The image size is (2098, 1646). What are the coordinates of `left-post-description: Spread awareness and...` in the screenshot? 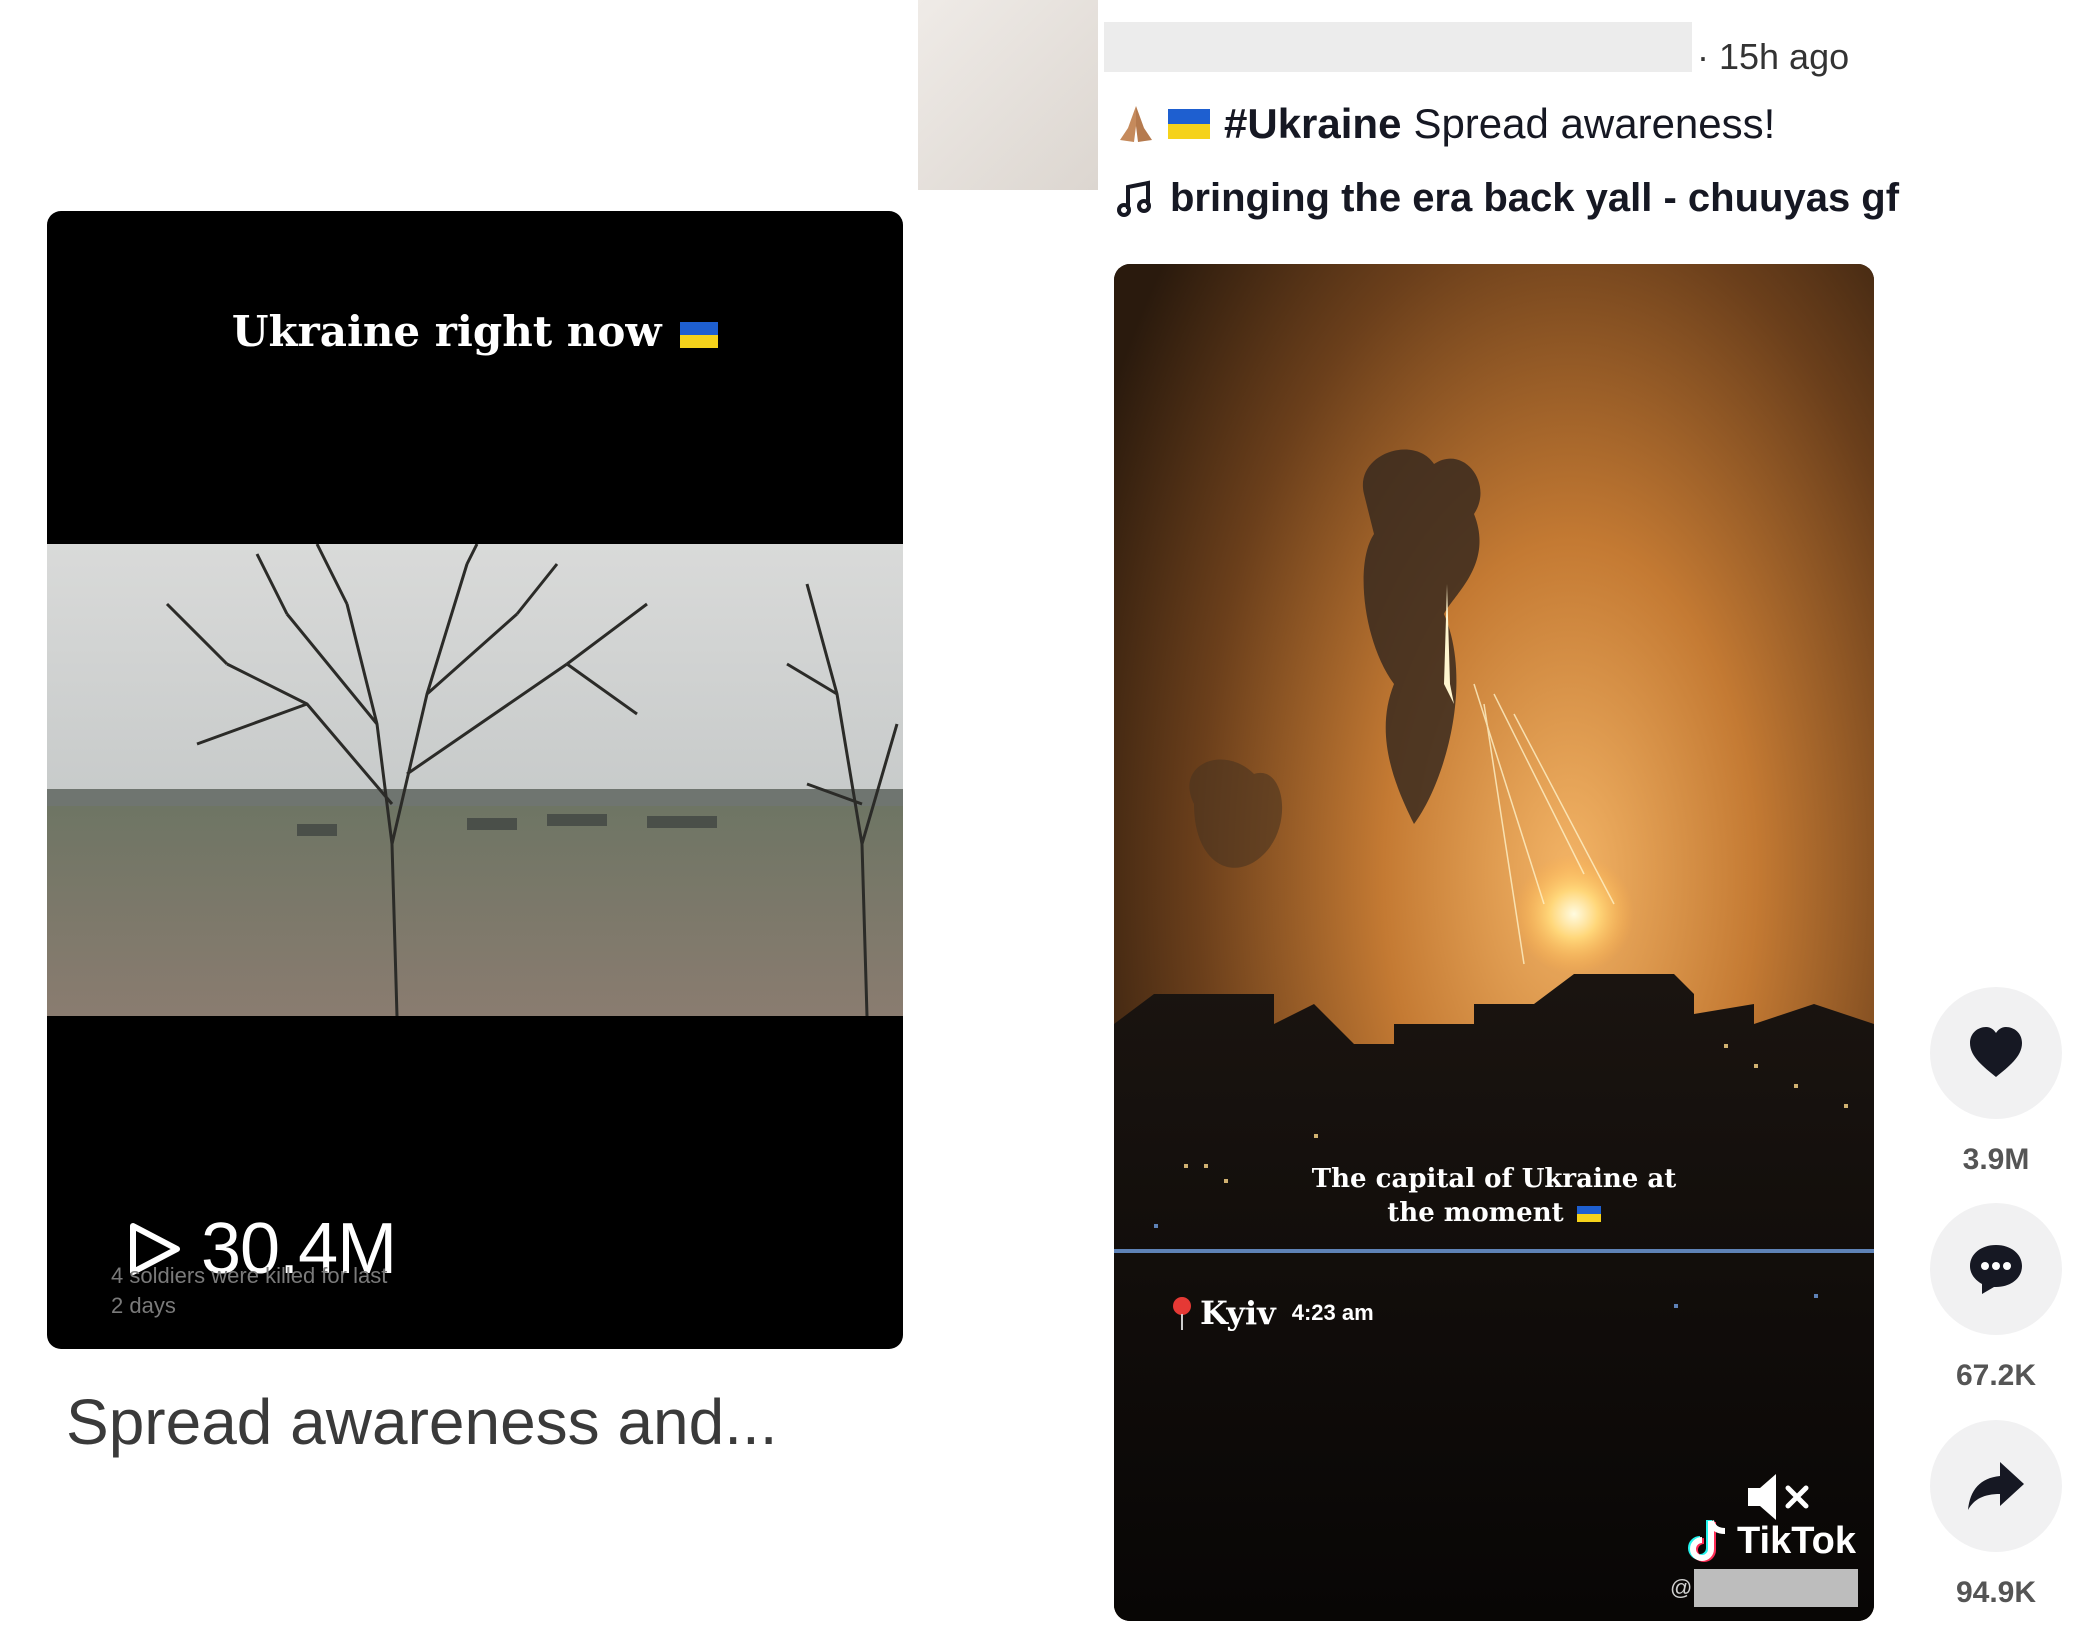 It's located at (422, 1422).